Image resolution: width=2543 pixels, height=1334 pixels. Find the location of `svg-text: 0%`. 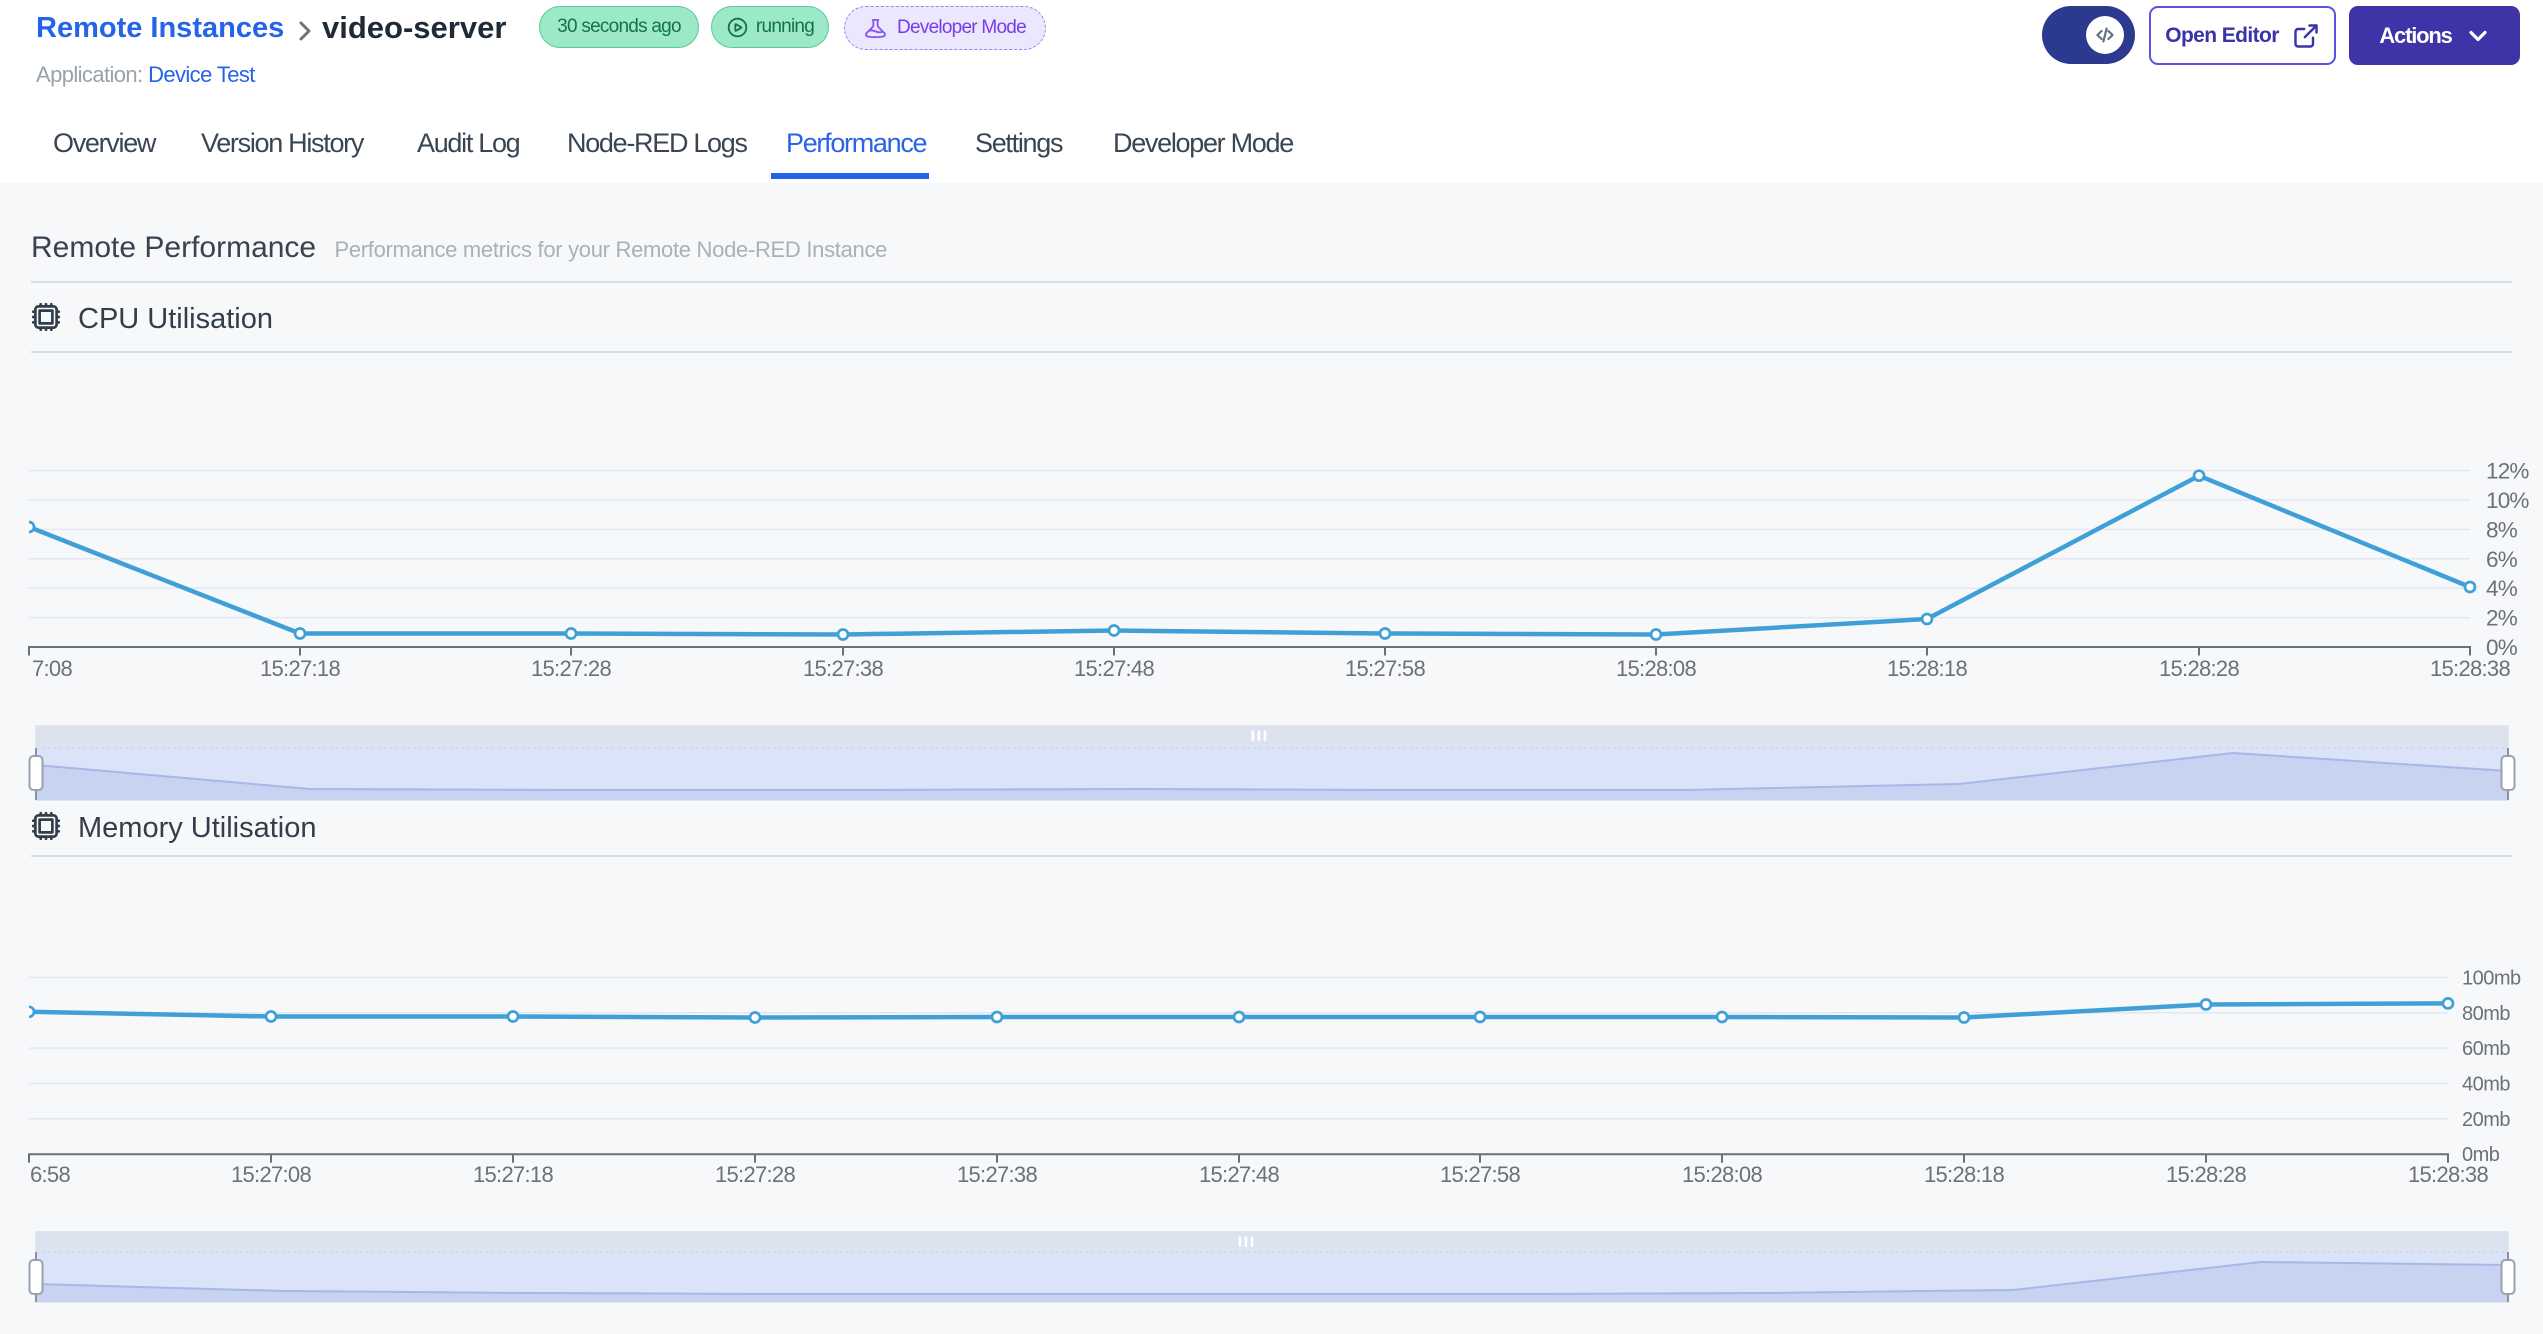

svg-text: 0% is located at coordinates (2502, 647).